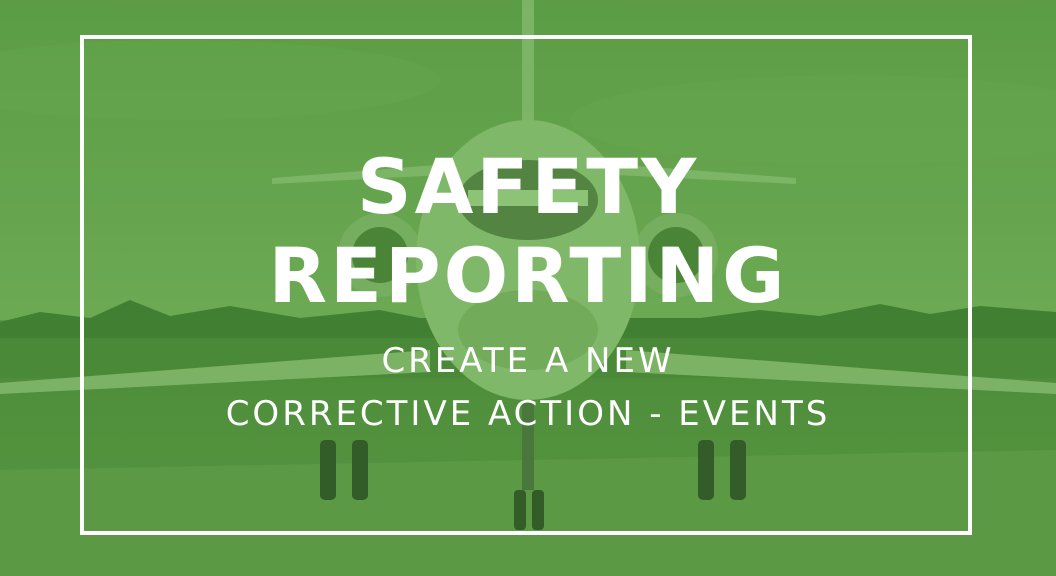  What do you see at coordinates (528, 361) in the screenshot?
I see `subtitle-line-1: CREATE A NEW` at bounding box center [528, 361].